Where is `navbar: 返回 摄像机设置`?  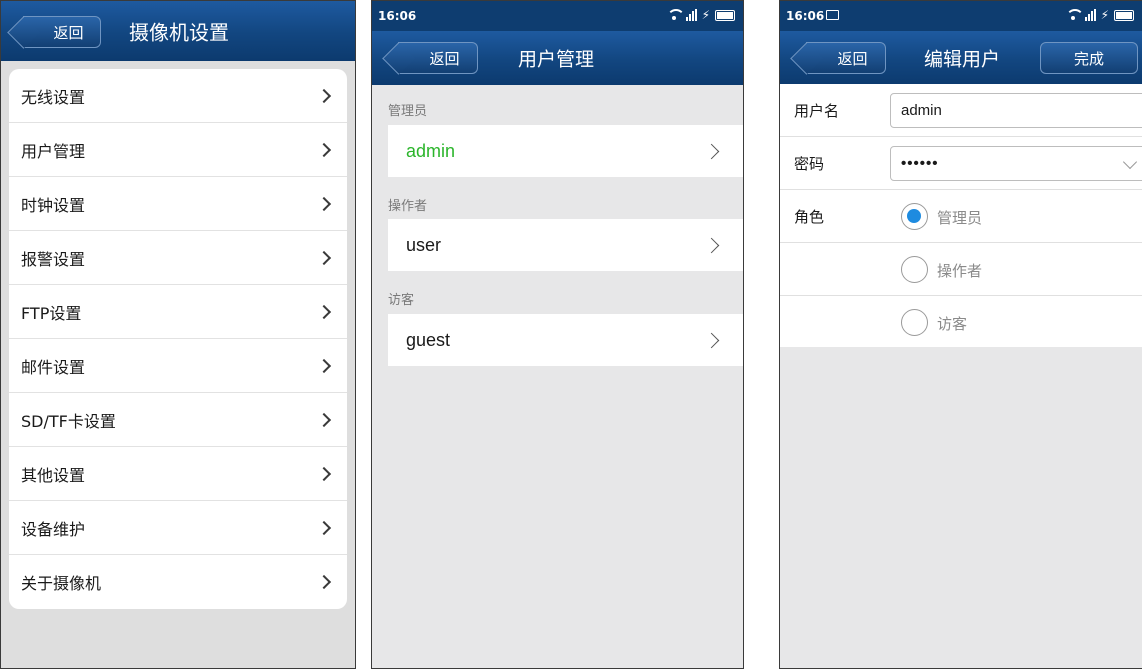
navbar: 返回 摄像机设置 is located at coordinates (178, 31).